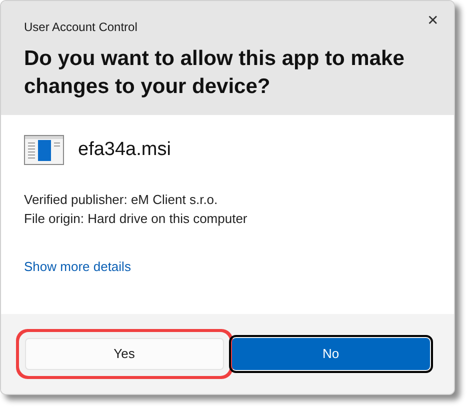 The height and width of the screenshot is (410, 469). What do you see at coordinates (124, 150) in the screenshot?
I see `app-name: efa34a.msi` at bounding box center [124, 150].